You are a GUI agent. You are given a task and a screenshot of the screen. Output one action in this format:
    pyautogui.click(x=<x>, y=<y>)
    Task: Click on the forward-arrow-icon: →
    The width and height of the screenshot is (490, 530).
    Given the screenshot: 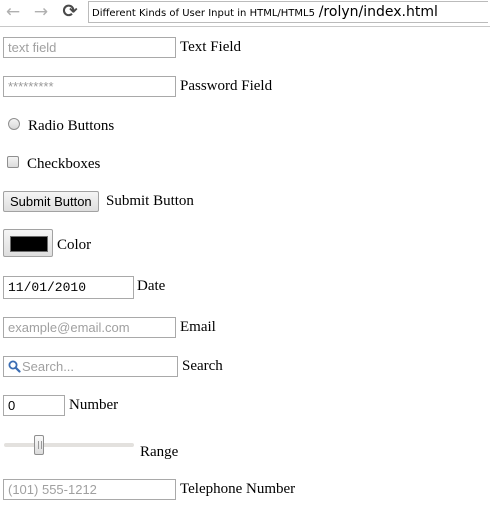 What is the action you would take?
    pyautogui.click(x=41, y=12)
    